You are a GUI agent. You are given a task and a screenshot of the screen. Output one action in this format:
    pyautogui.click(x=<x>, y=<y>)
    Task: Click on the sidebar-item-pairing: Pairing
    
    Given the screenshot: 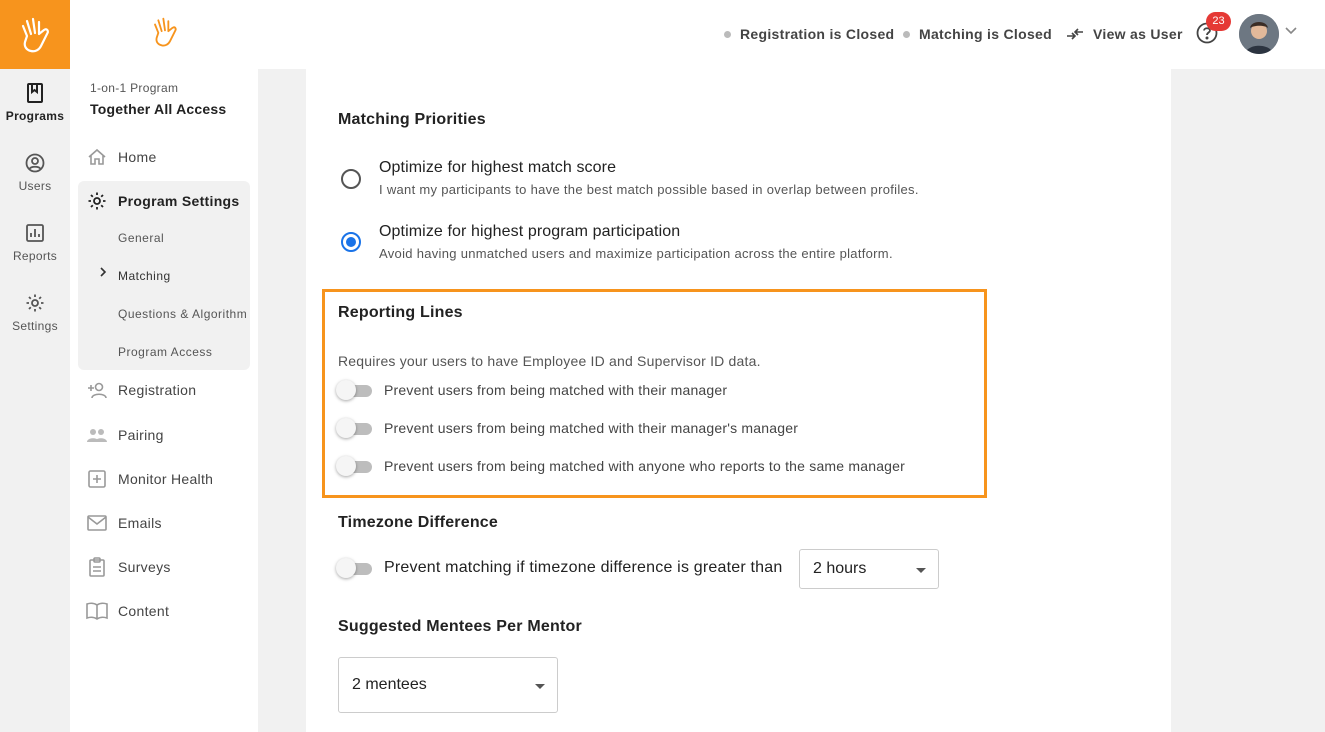 What is the action you would take?
    pyautogui.click(x=164, y=435)
    